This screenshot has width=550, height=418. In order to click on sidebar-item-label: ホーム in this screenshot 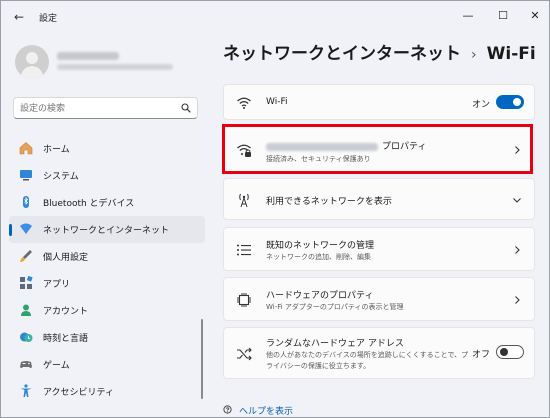, I will do `click(56, 150)`.